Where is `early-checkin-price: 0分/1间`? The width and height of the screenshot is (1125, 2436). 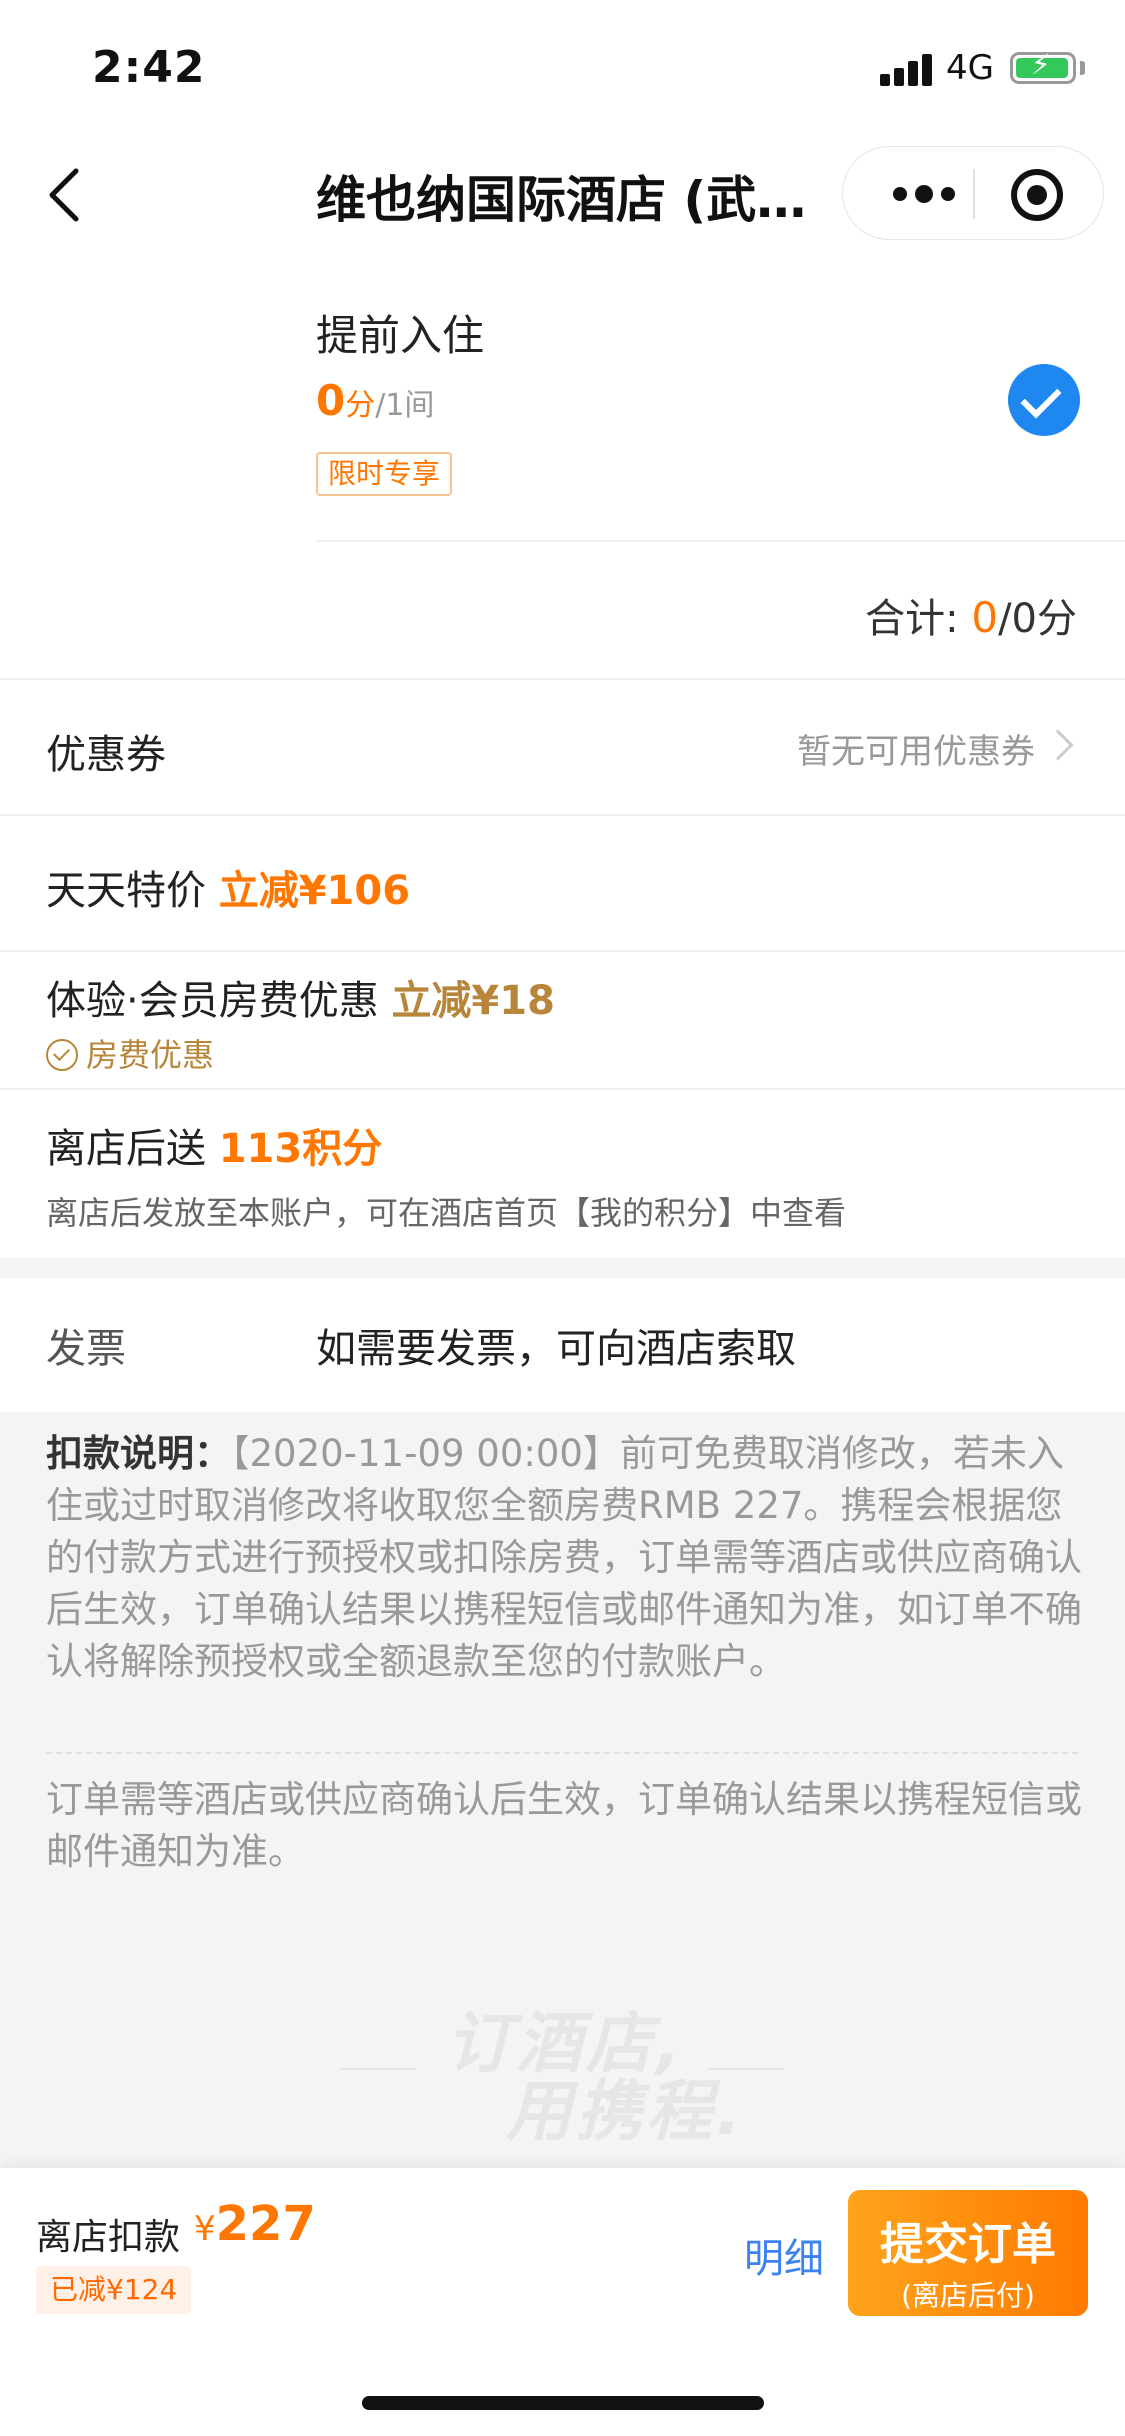 early-checkin-price: 0分/1间 is located at coordinates (375, 400).